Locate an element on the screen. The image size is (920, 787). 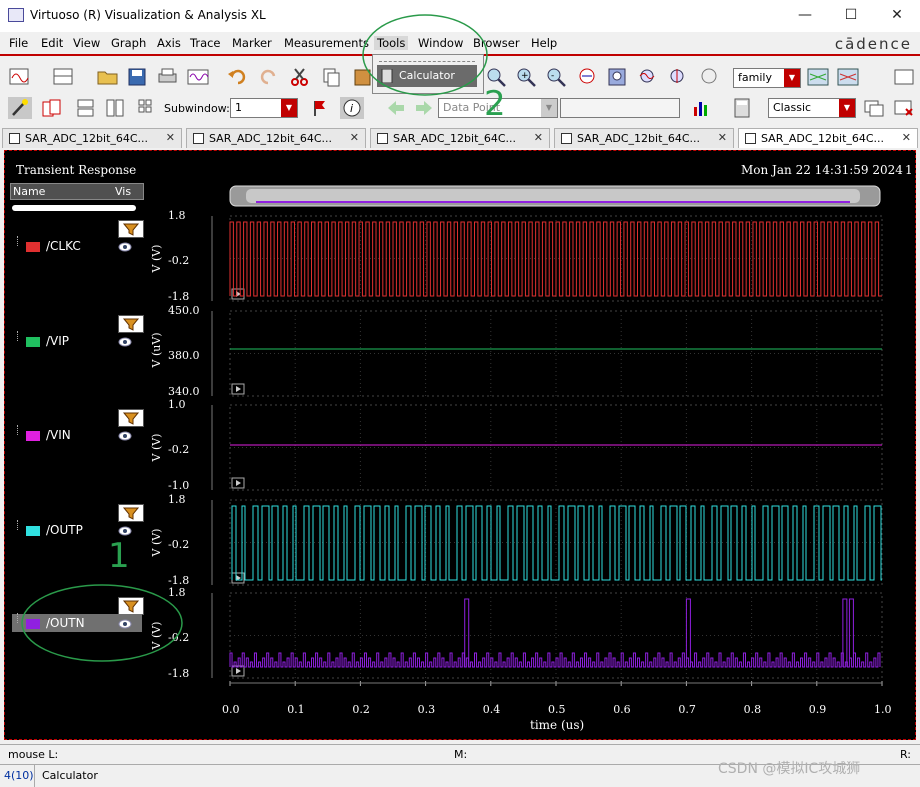
time-scrollbar-thumb is located at coordinates (553, 196).